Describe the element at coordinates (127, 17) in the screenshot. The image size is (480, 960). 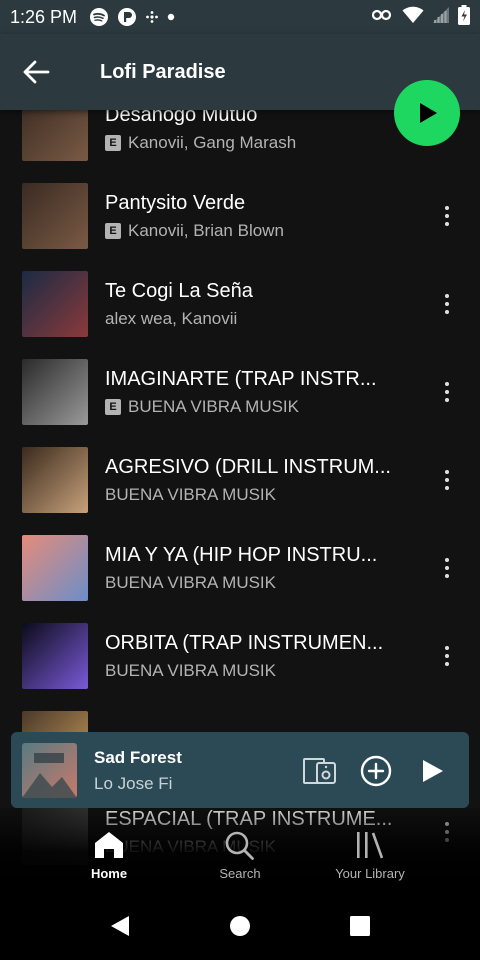
I see `ring-app-icon` at that location.